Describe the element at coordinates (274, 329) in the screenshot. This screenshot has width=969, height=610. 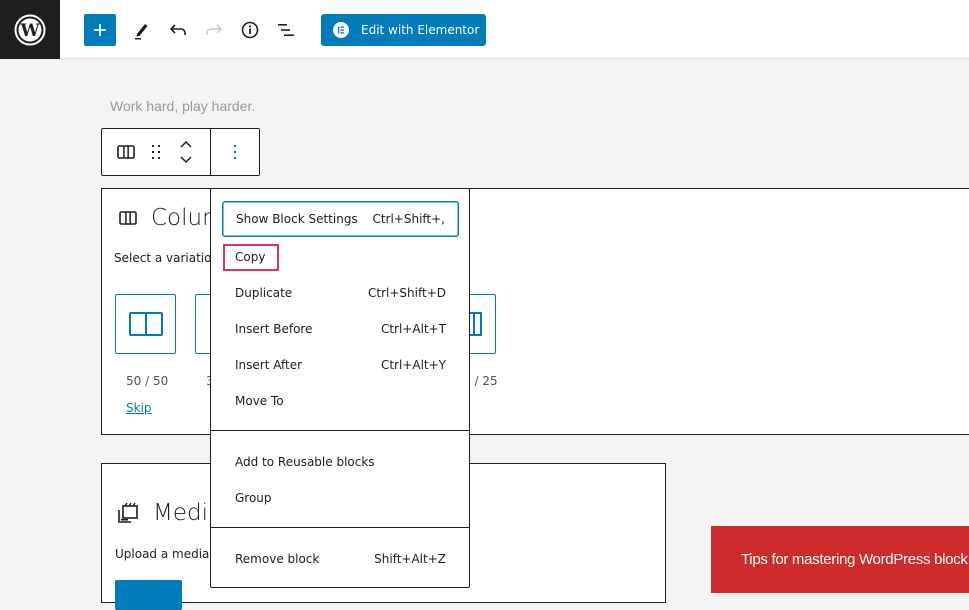
I see `menu-item-label: Insert Before` at that location.